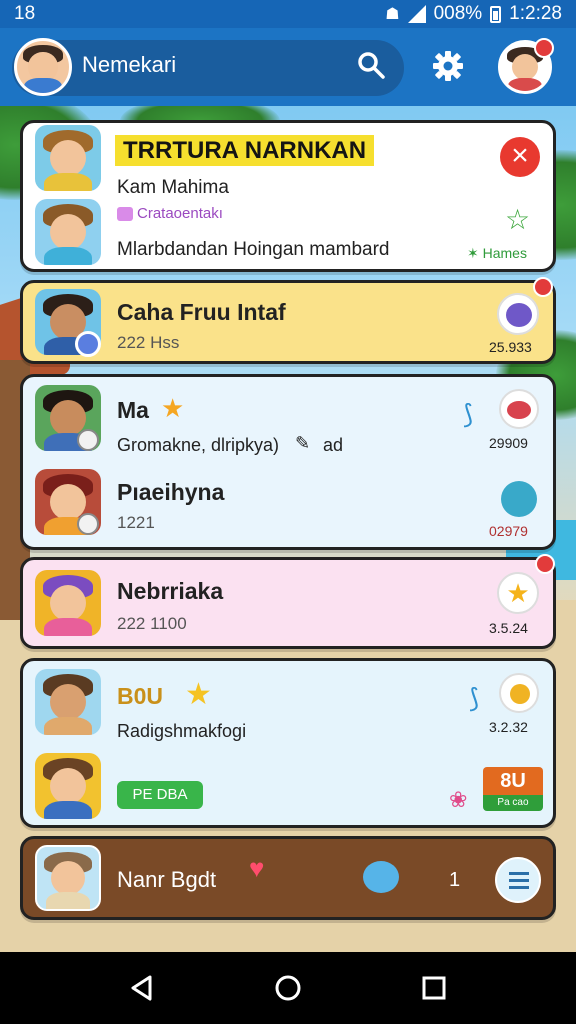 The height and width of the screenshot is (1024, 576). I want to click on notification-icon: ☗, so click(392, 14).